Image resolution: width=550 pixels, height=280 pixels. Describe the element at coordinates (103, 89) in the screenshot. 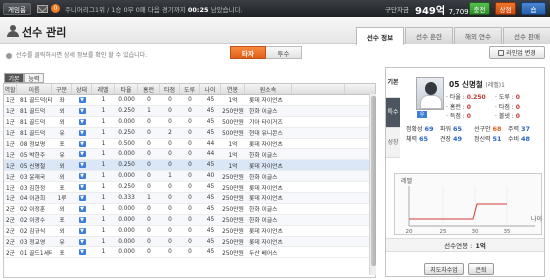

I see `column-header: 레벨` at that location.